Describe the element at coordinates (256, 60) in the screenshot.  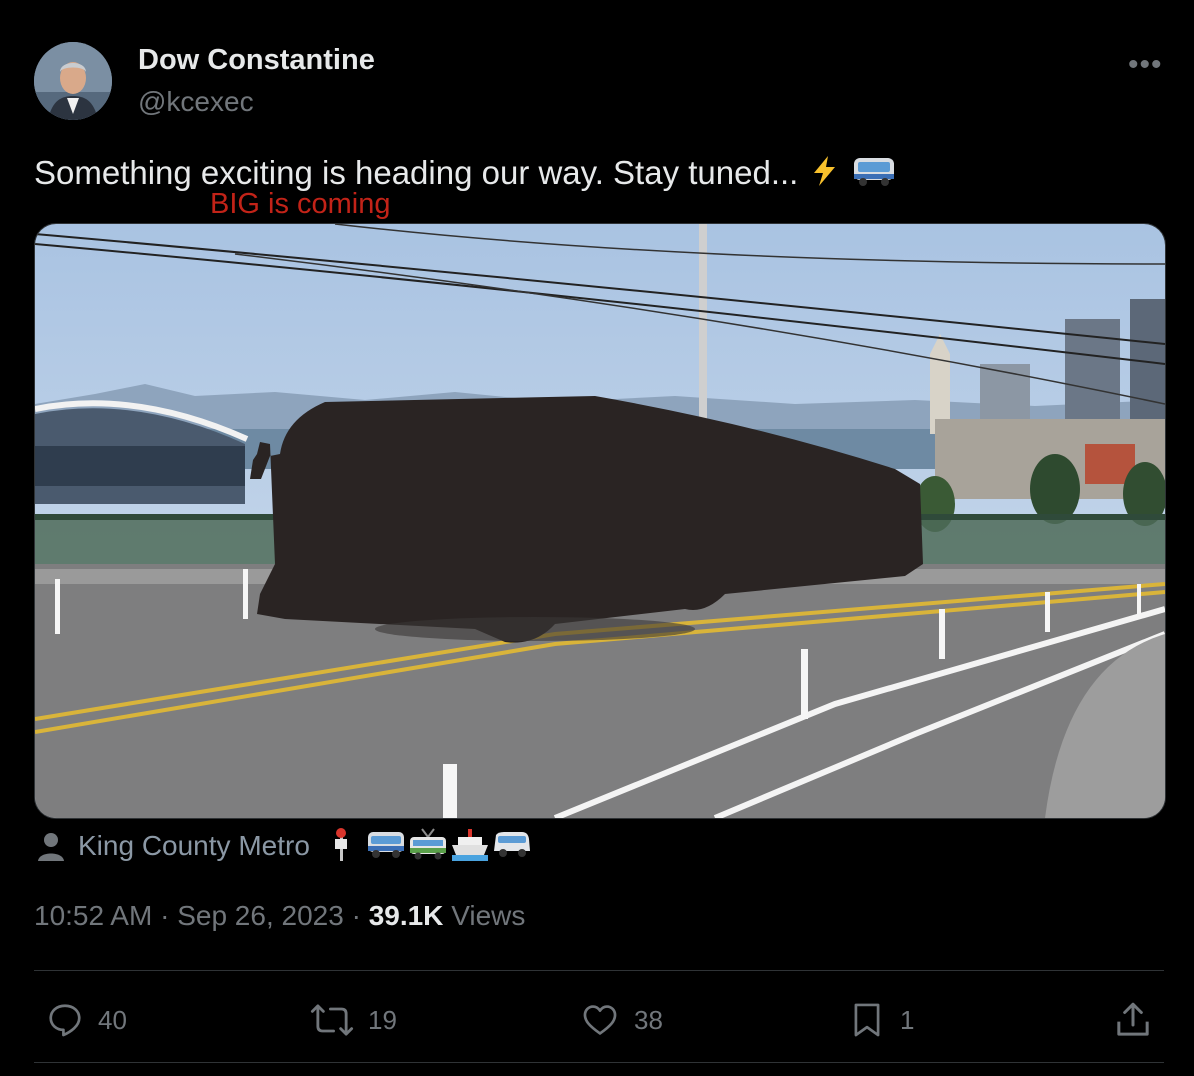
I see `author-name: Dow Constantine` at that location.